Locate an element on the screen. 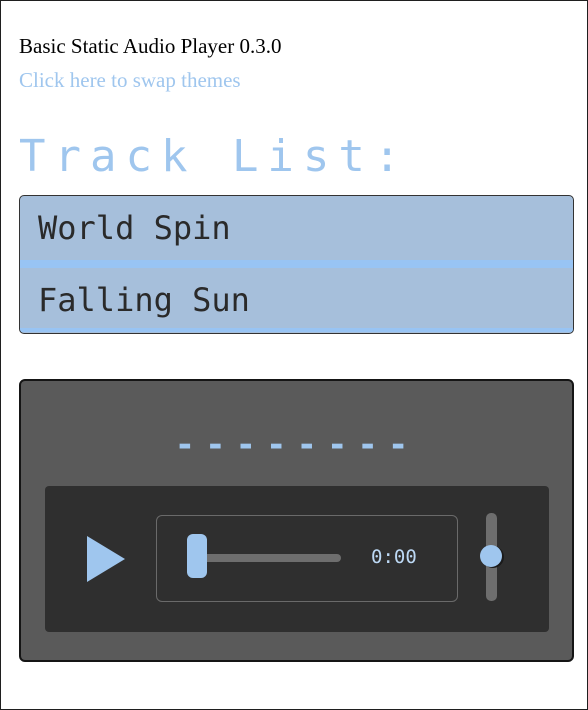  seek-bar is located at coordinates (266, 558).